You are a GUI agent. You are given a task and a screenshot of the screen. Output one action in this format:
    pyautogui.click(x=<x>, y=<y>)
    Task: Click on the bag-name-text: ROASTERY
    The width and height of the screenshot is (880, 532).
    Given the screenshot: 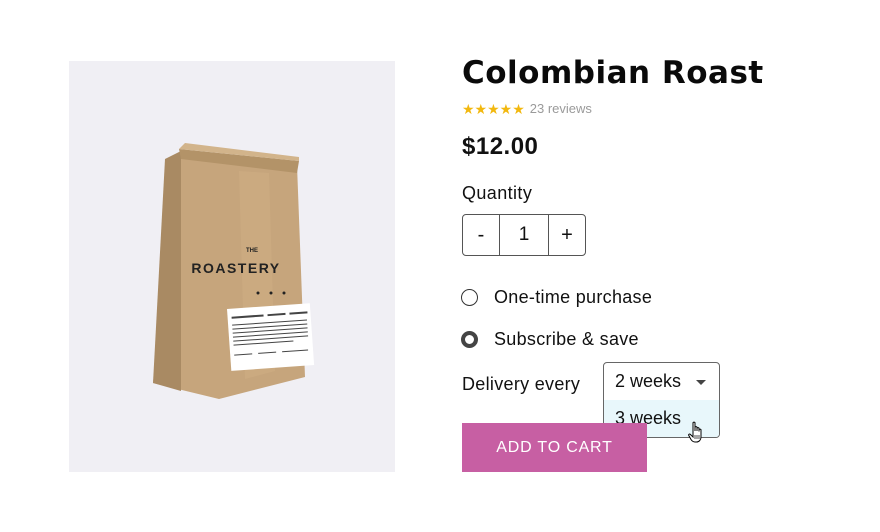 What is the action you would take?
    pyautogui.click(x=235, y=268)
    